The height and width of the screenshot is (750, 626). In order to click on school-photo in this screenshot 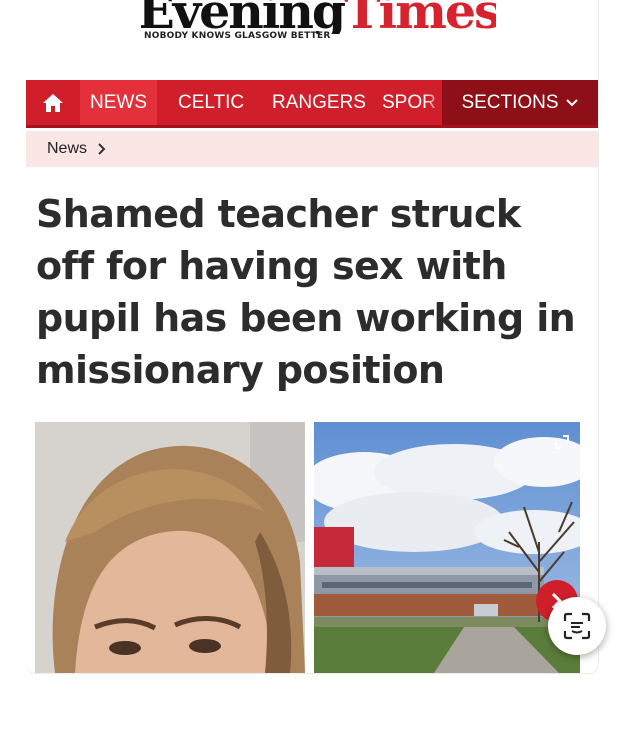, I will do `click(447, 547)`.